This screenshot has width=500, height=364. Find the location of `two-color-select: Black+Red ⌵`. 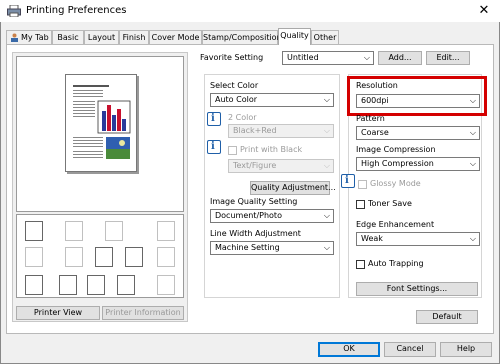

two-color-select: Black+Red ⌵ is located at coordinates (281, 131).